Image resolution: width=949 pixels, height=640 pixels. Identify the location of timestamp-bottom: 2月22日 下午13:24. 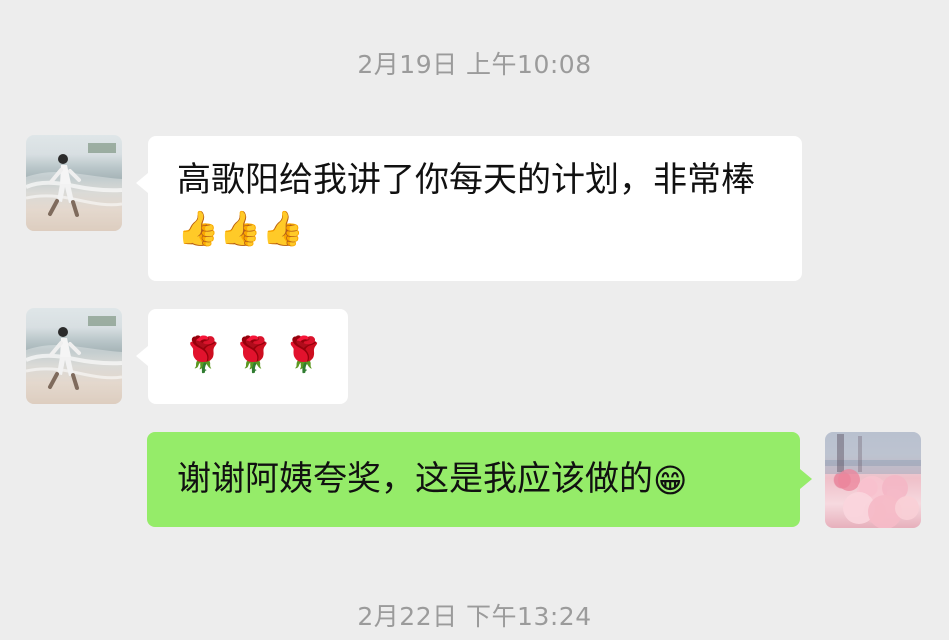
(474, 616).